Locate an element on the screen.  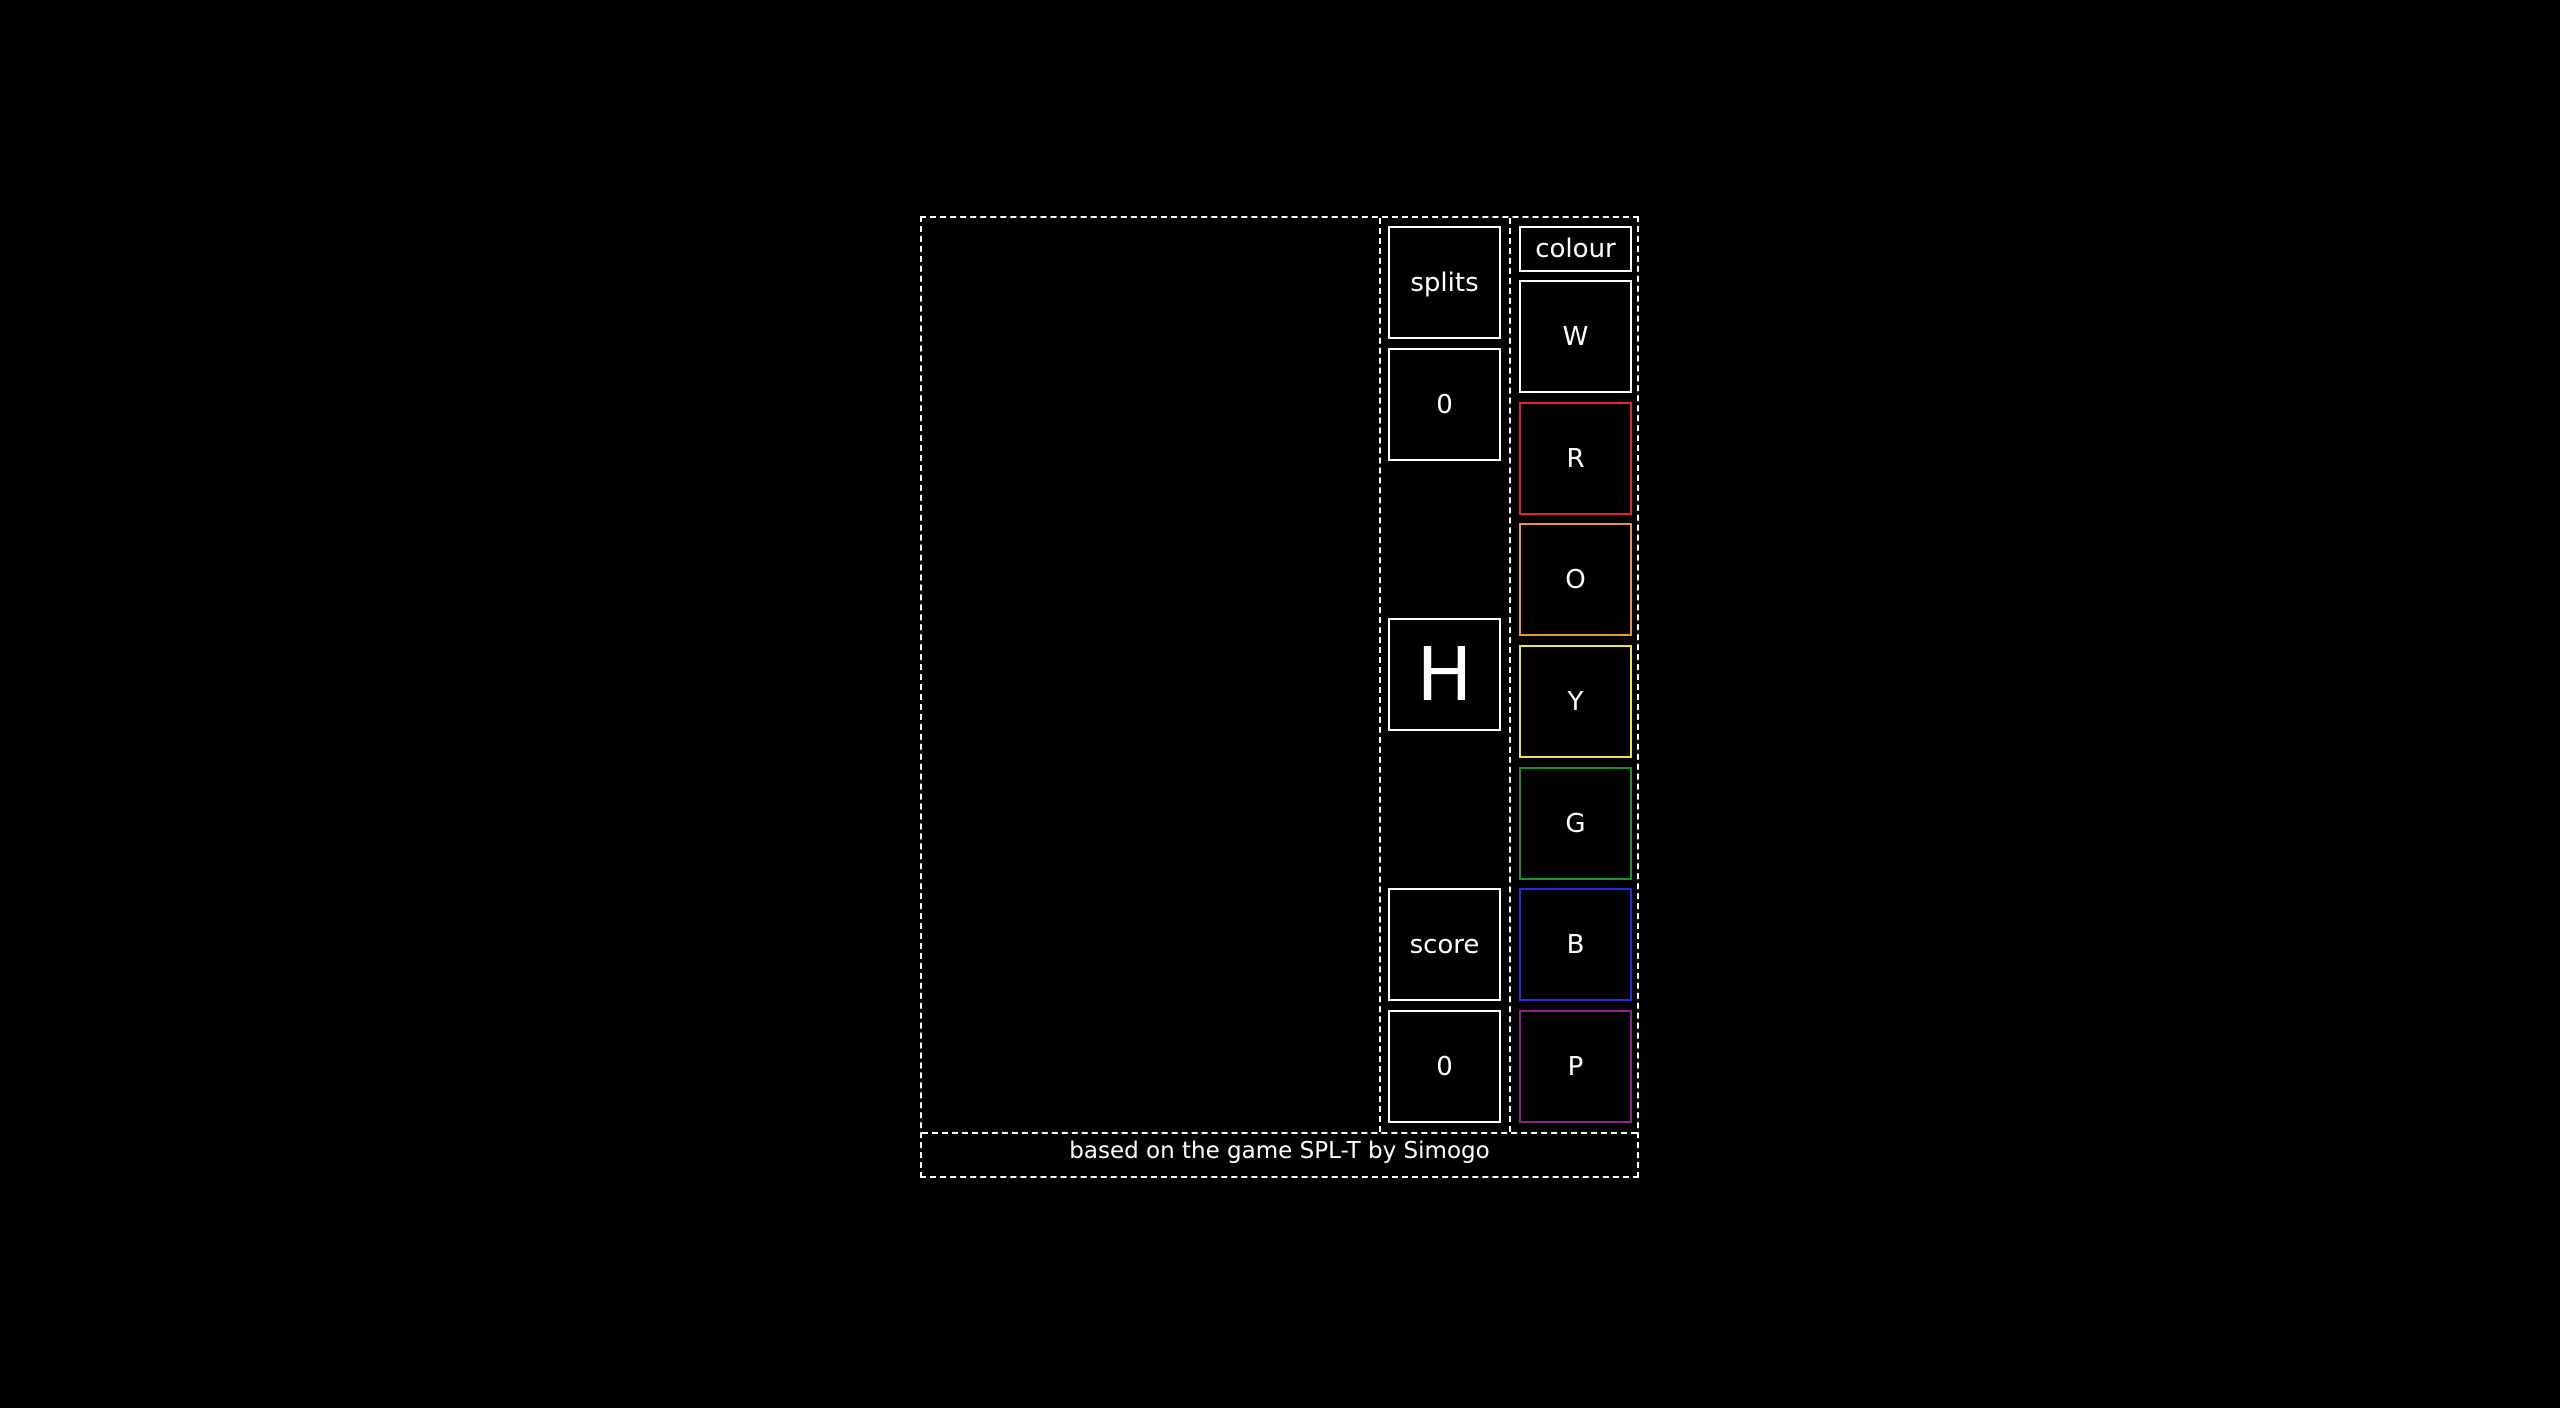
splits-label: splits is located at coordinates (1444, 282).